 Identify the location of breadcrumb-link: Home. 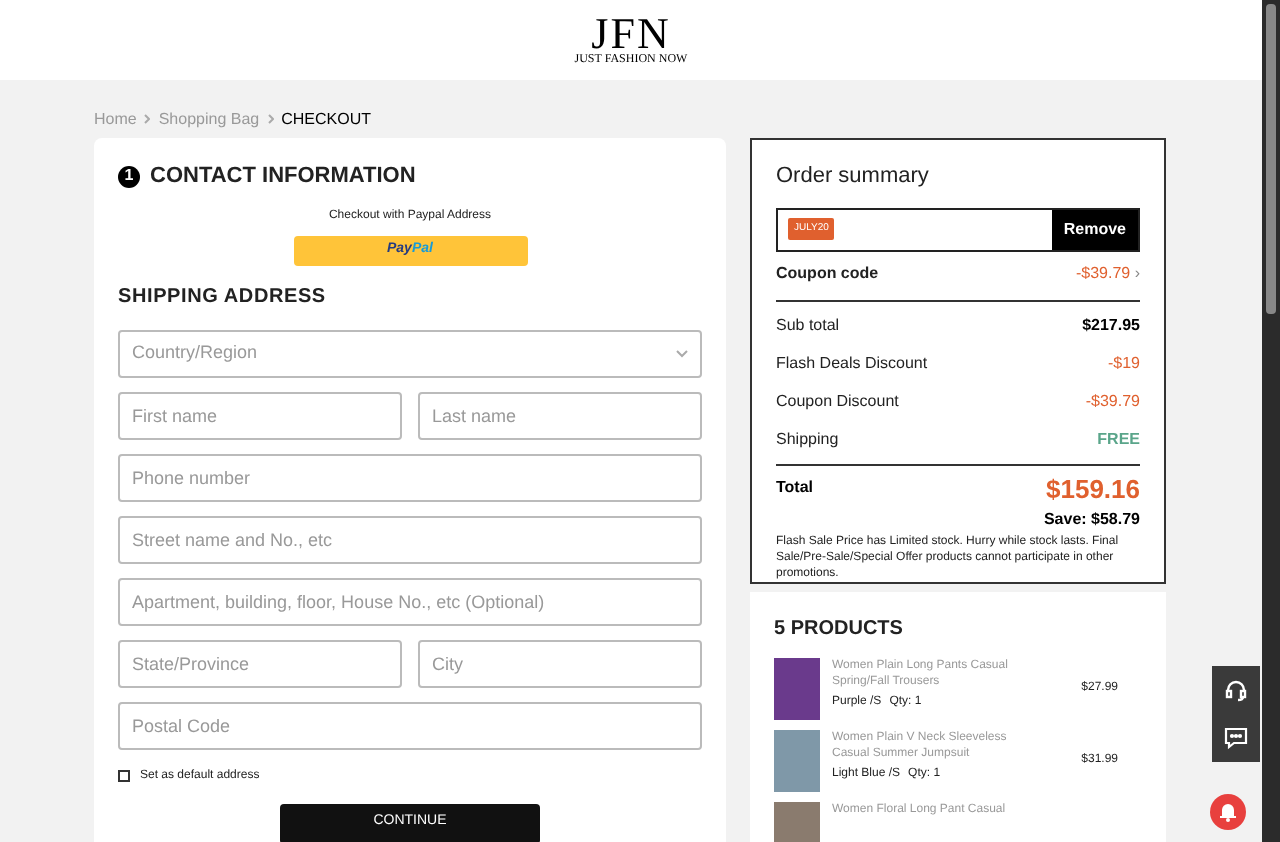
(115, 119).